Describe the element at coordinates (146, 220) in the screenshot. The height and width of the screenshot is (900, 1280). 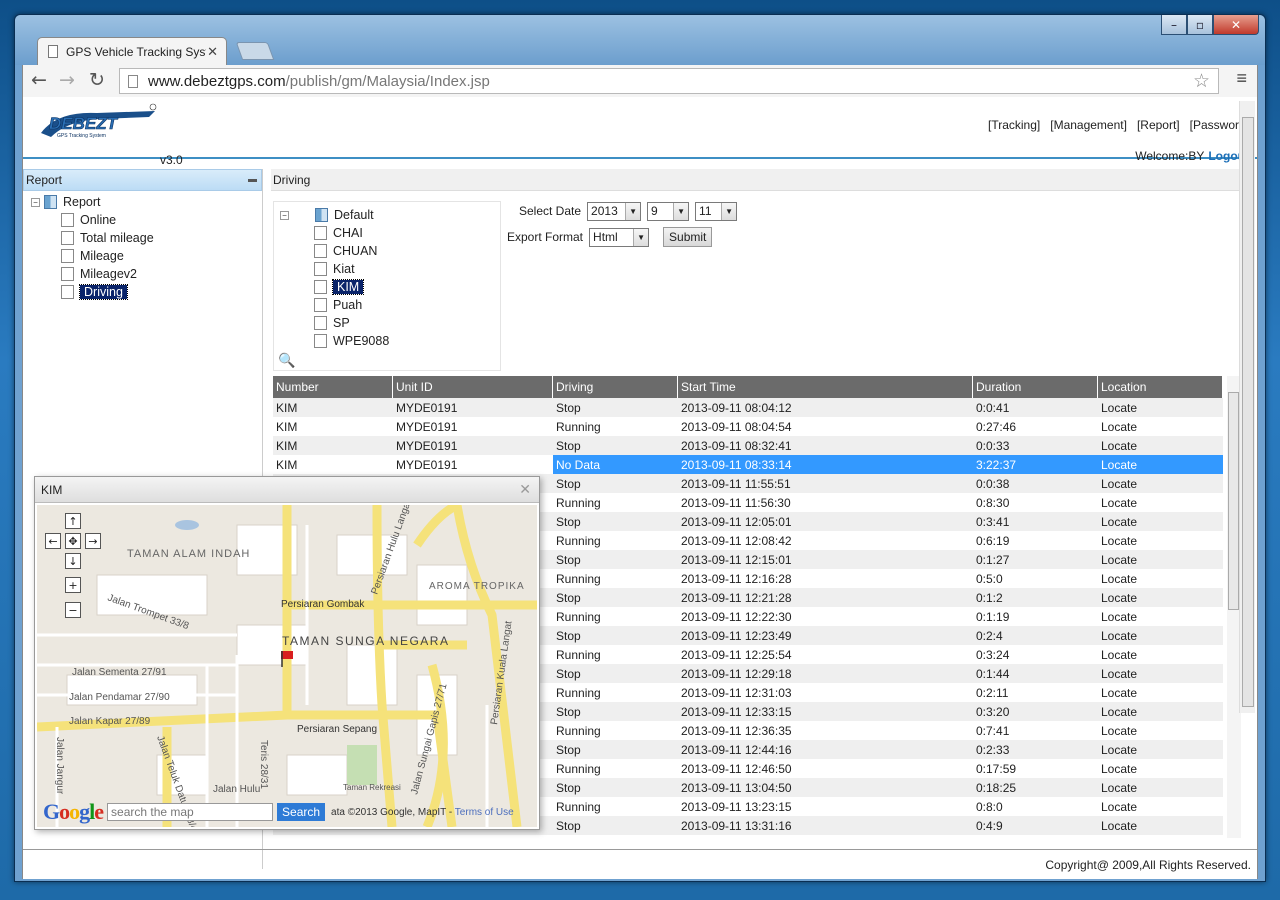
I see `sidebar-item-online: Online` at that location.